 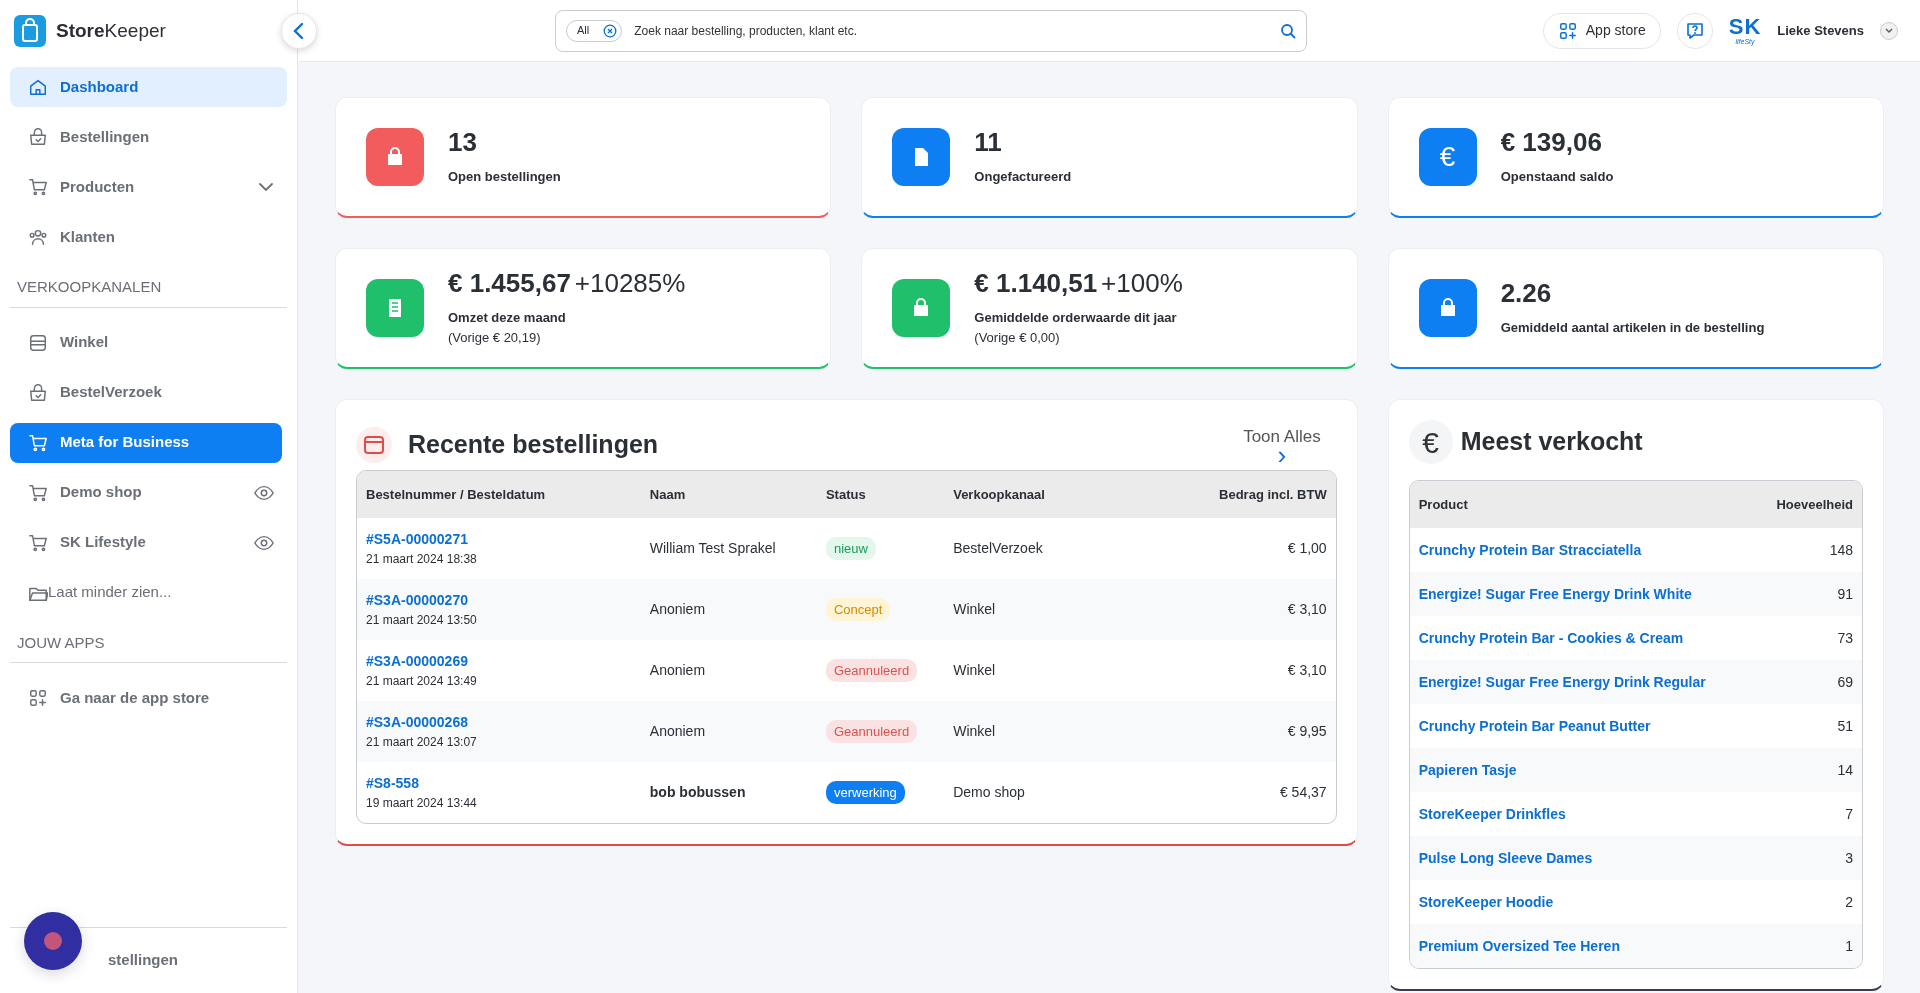 What do you see at coordinates (392, 782) in the screenshot?
I see `order-number-link: #S8-558` at bounding box center [392, 782].